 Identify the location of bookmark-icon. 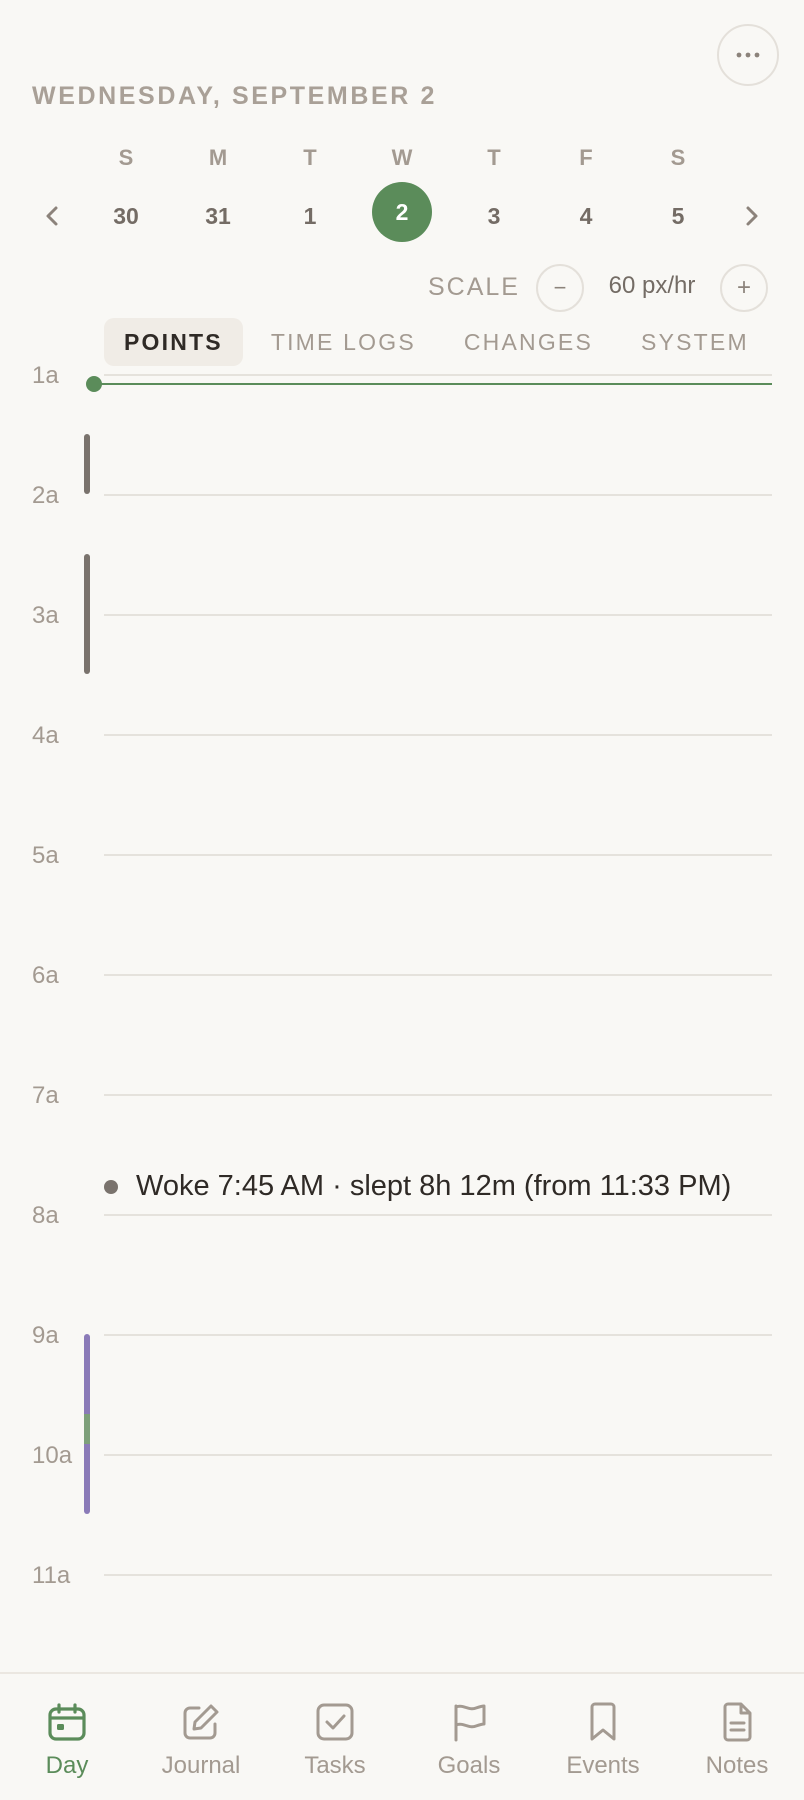
(603, 1721).